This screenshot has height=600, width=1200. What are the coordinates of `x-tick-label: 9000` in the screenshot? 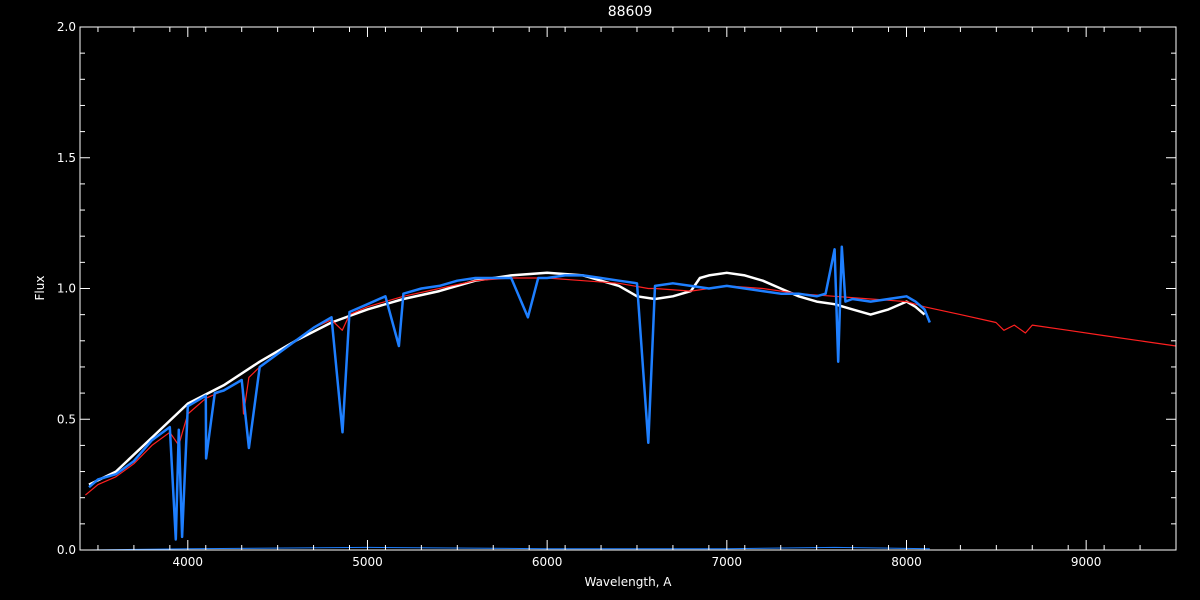 It's located at (1086, 562).